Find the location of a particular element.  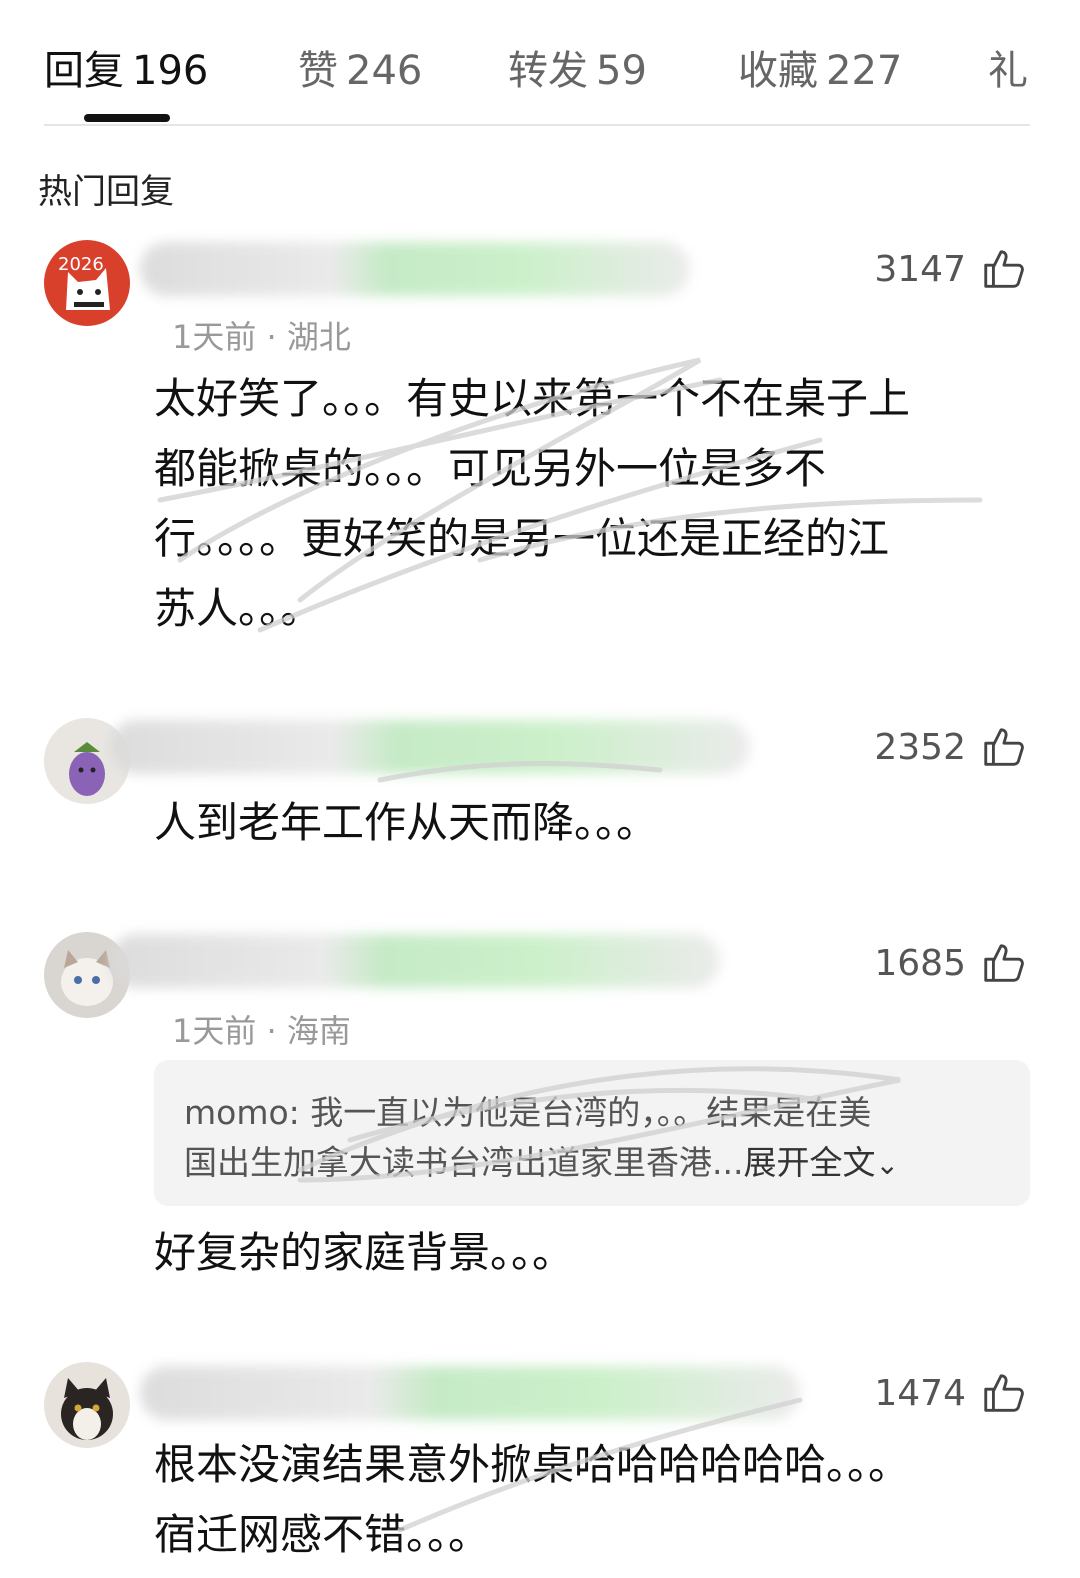

comment-meta: 1天前 · 湖北 is located at coordinates (261, 337).